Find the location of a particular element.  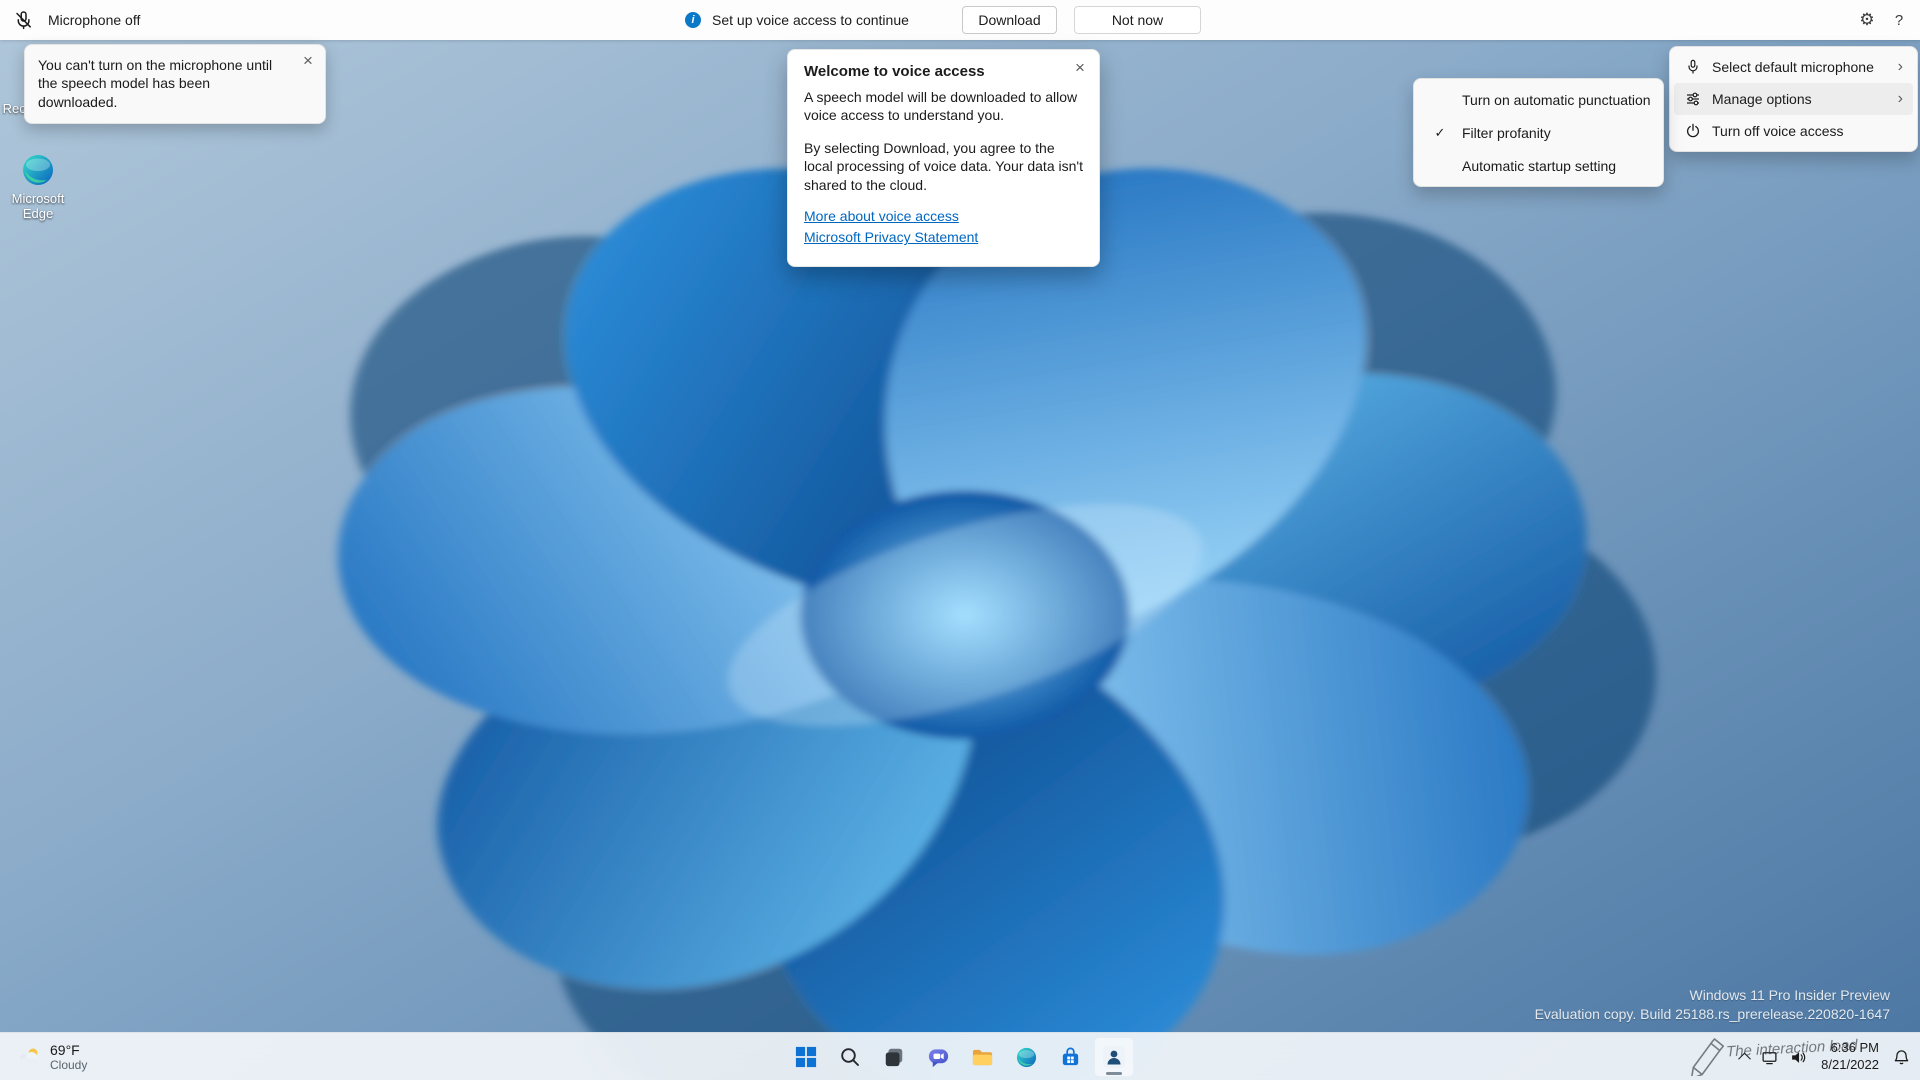

file-explorer-icon is located at coordinates (982, 1057).